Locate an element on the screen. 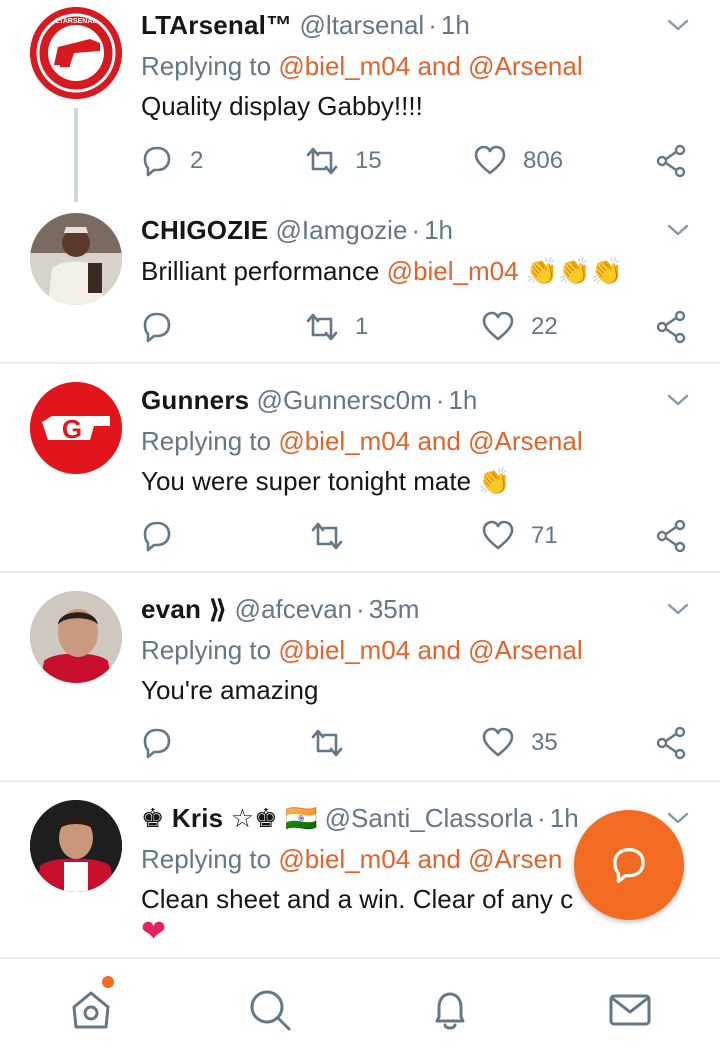 The image size is (720, 1057). avatar: G is located at coordinates (76, 428).